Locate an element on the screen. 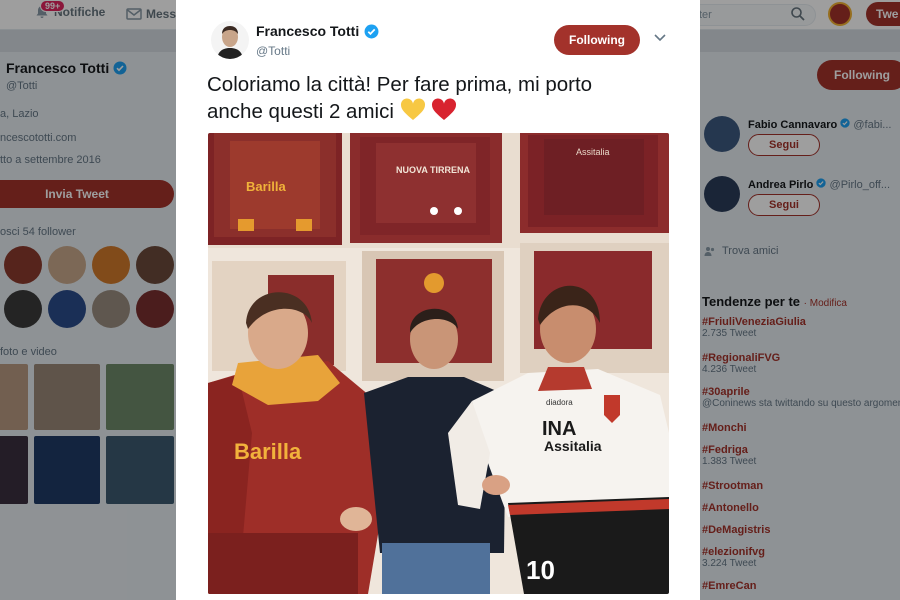 This screenshot has width=900, height=600. photo-assitalia-small: Assitalia is located at coordinates (593, 152).